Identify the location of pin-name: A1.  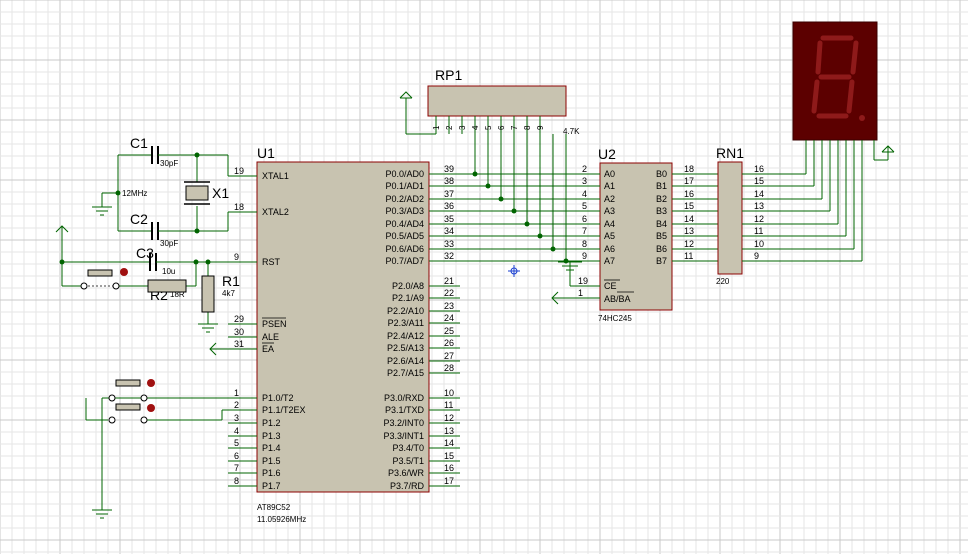
(609, 186).